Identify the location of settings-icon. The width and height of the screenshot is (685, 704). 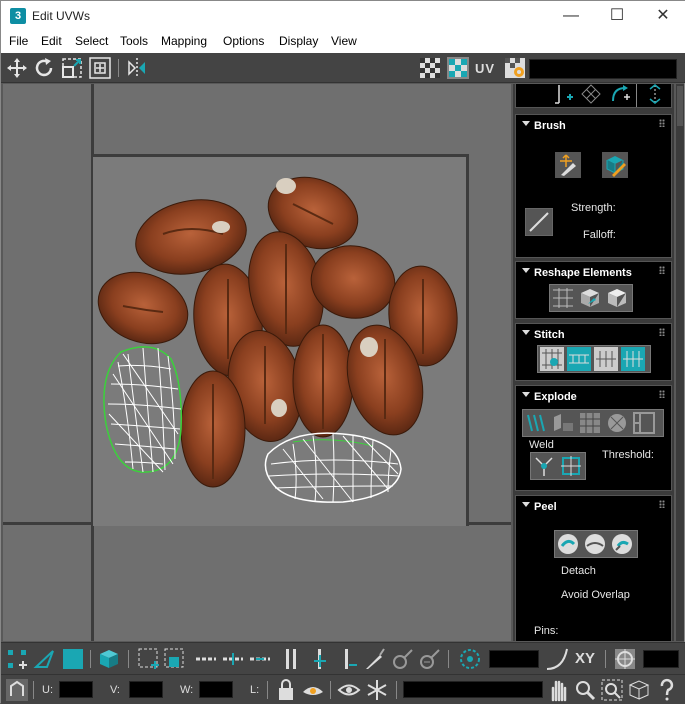
(515, 68).